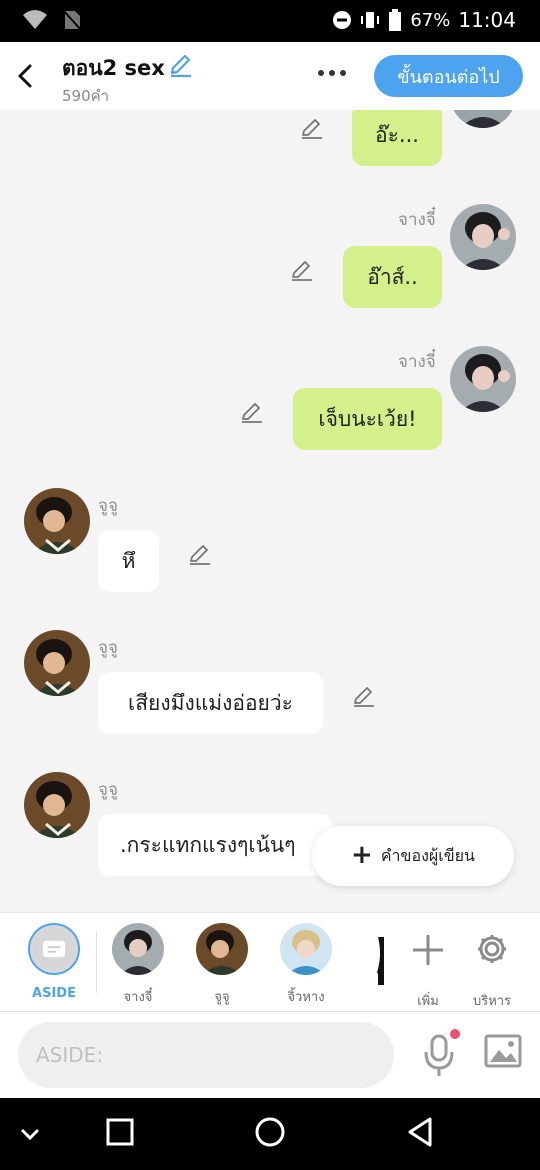 This screenshot has width=540, height=1170. What do you see at coordinates (86, 96) in the screenshot?
I see `word-count: 590คำ` at bounding box center [86, 96].